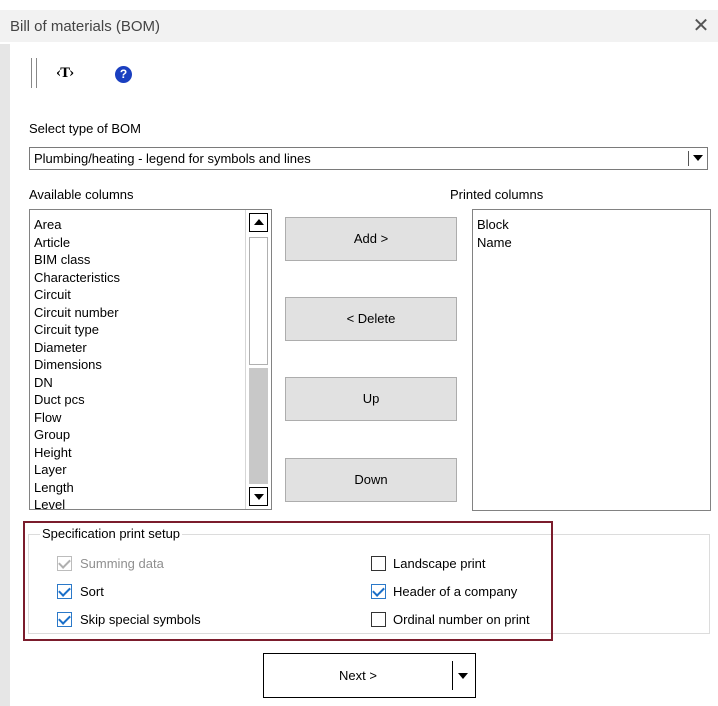 The image size is (718, 706). I want to click on arrow-up-icon, so click(259, 222).